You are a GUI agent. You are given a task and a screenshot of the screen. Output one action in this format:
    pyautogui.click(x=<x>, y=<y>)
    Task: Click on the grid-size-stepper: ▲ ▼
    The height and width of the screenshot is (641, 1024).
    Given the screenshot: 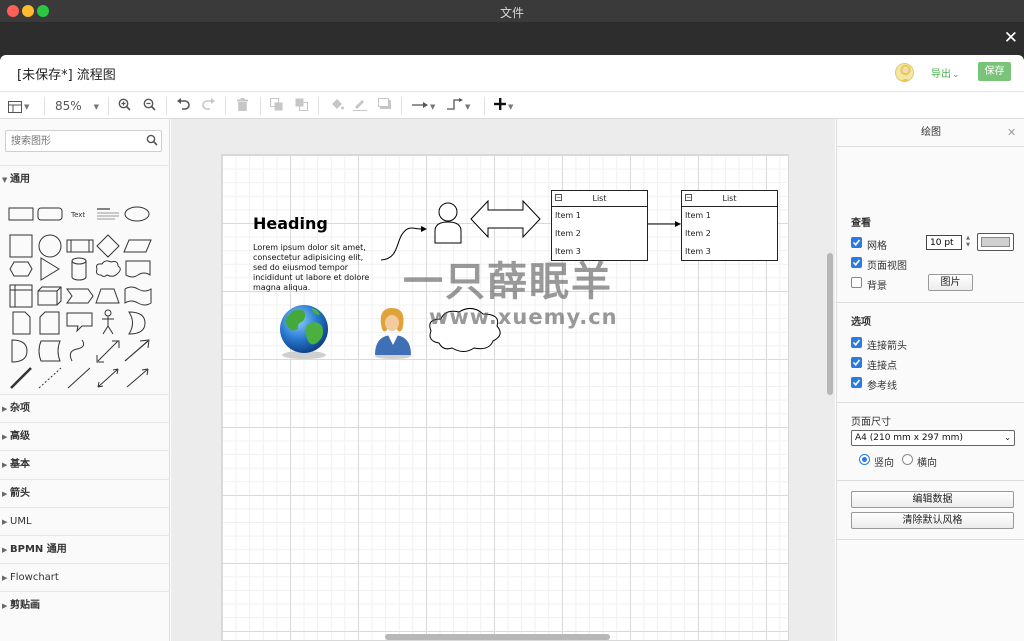 What is the action you would take?
    pyautogui.click(x=968, y=242)
    